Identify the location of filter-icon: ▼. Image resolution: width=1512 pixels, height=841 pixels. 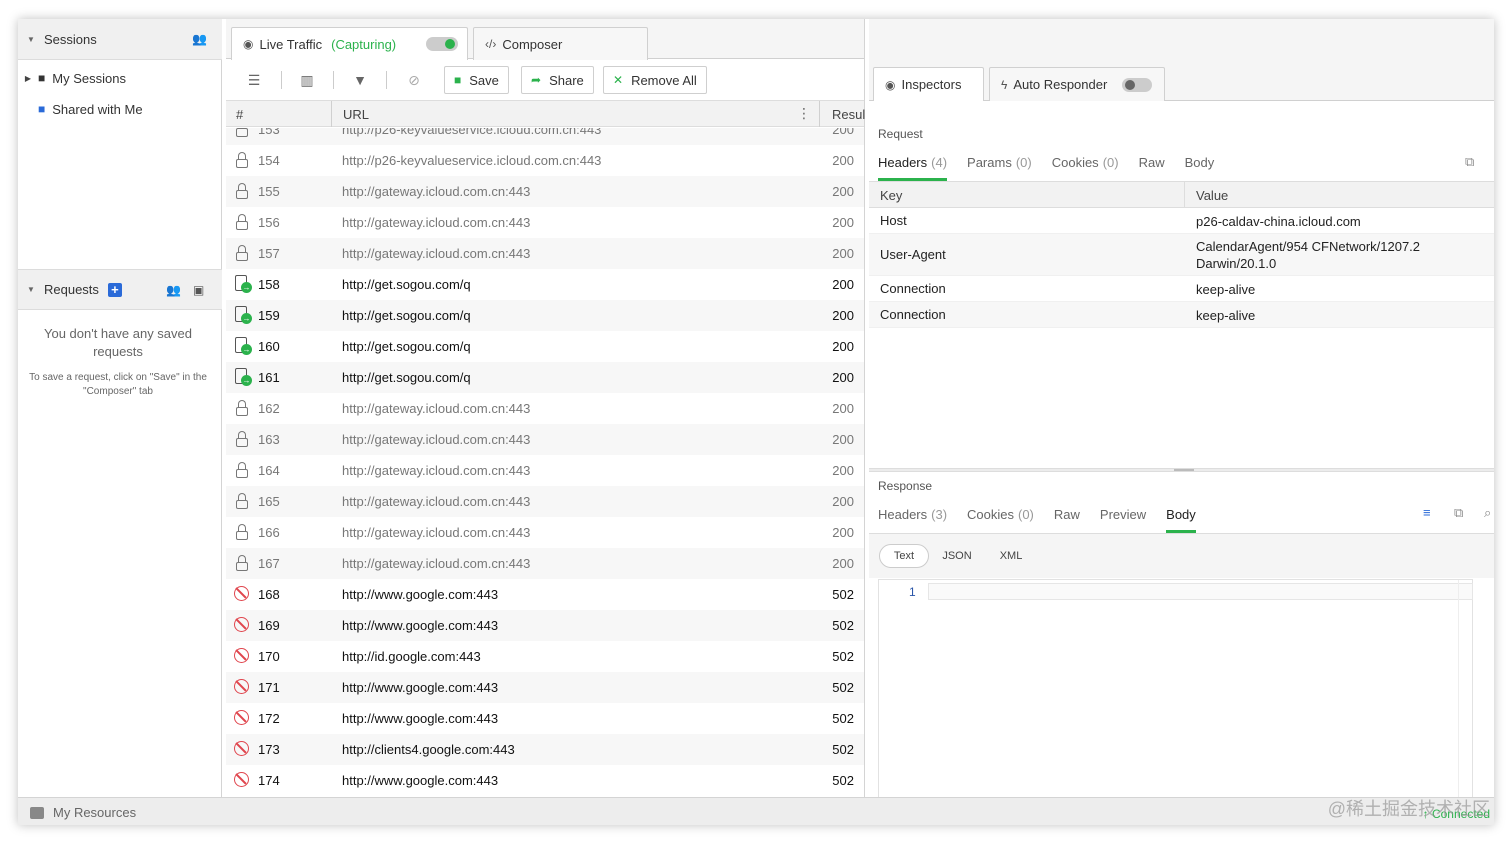
(360, 80).